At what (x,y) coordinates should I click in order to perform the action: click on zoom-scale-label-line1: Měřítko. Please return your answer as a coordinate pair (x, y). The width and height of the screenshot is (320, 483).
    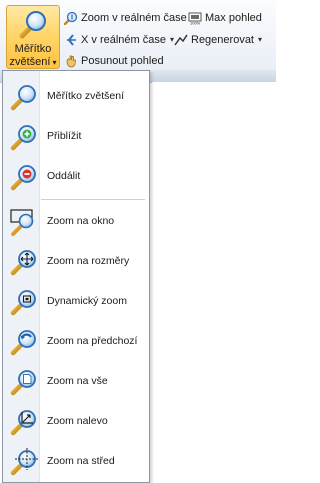
    Looking at the image, I should click on (33, 49).